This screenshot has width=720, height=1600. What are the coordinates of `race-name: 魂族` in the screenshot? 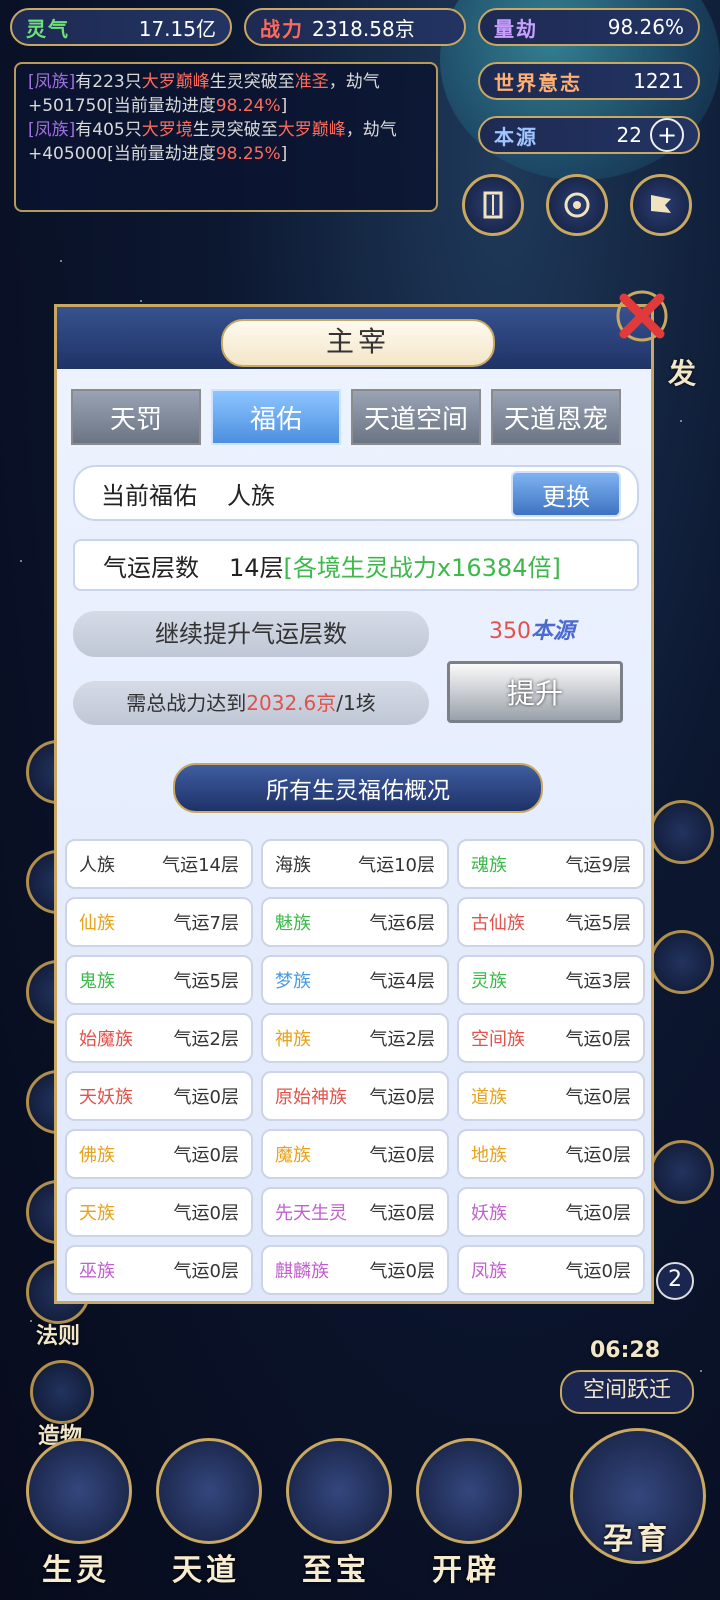 It's located at (489, 865).